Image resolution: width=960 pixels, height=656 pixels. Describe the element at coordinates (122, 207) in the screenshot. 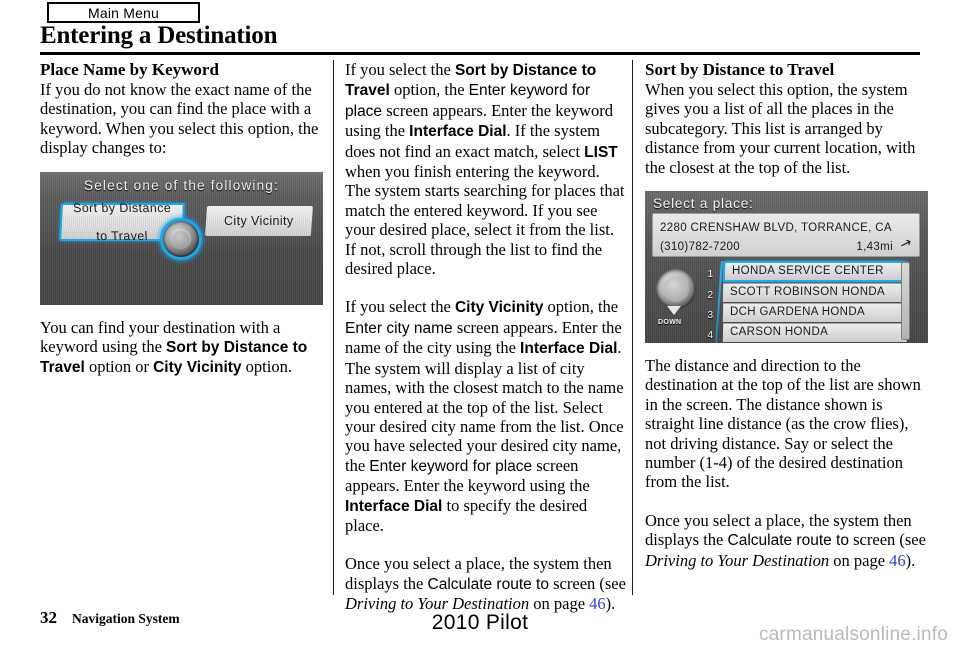

I see `nav1-option-left-line1: Sort by Distance` at that location.